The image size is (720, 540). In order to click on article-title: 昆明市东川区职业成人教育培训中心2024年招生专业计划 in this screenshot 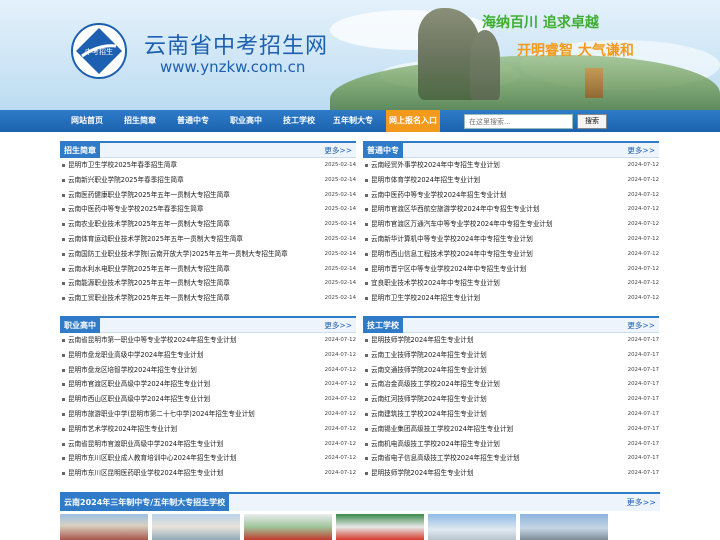, I will do `click(152, 458)`.